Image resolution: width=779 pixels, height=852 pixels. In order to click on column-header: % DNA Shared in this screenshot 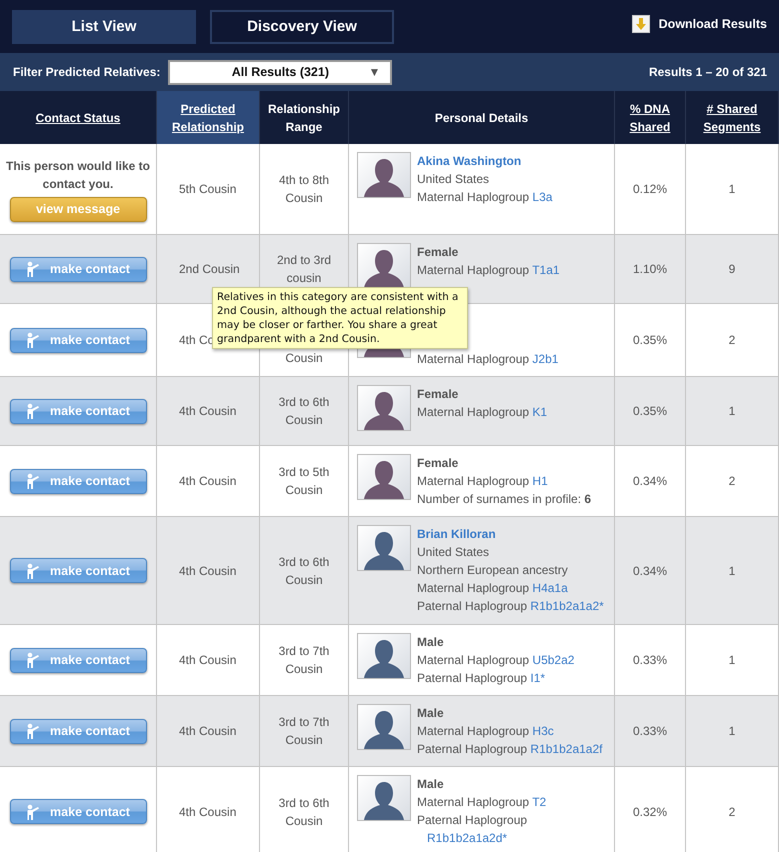, I will do `click(650, 117)`.